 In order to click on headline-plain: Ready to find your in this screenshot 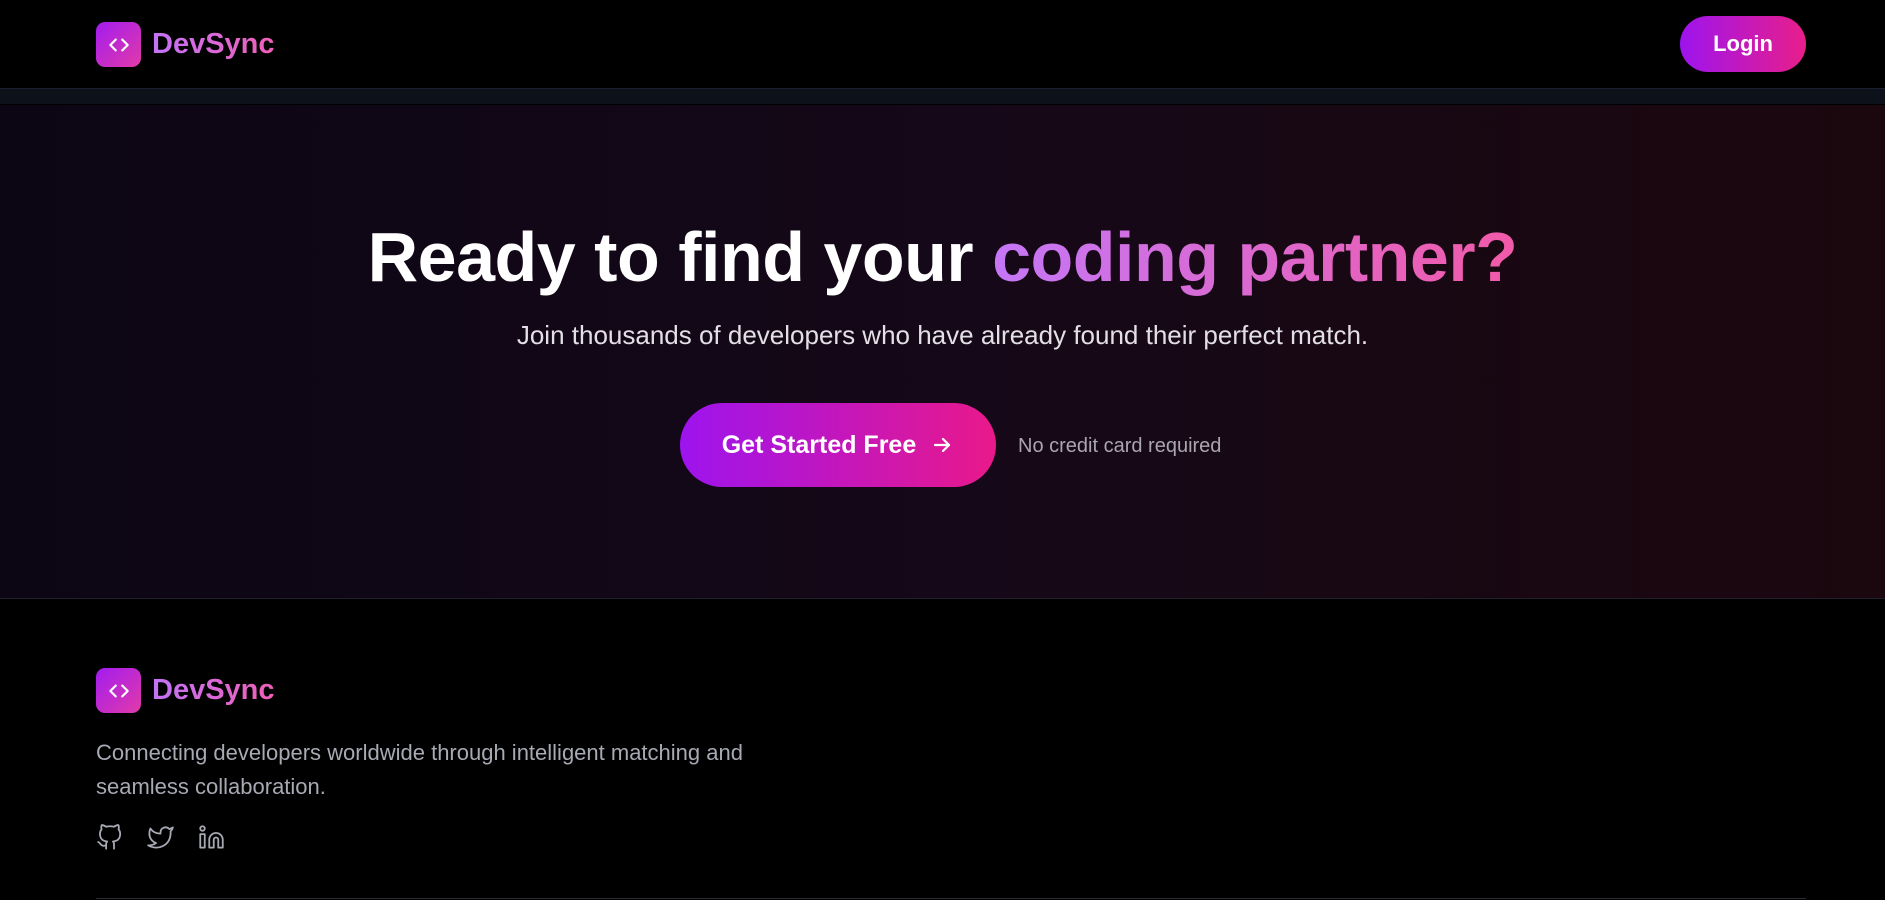, I will do `click(680, 257)`.